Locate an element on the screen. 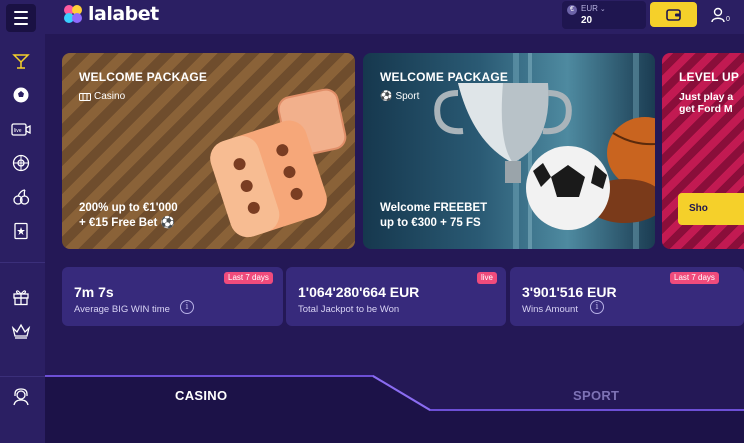 This screenshot has height=443, width=744. banner-offer: Welcome FREEBET up to €300 + 75 FS is located at coordinates (433, 216).